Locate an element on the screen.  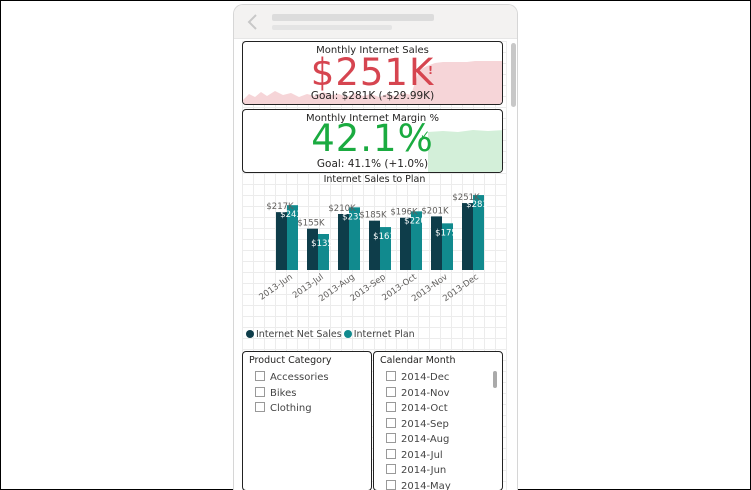
data-label-net-sales: $201K is located at coordinates (435, 211).